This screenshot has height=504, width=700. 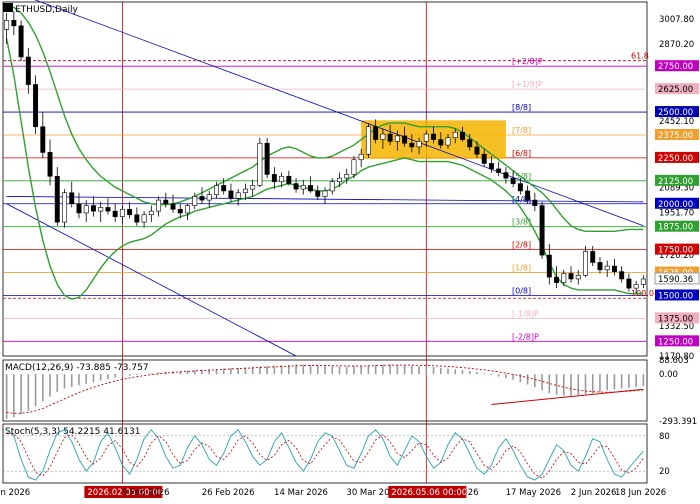 I want to click on price-tag-label-6: 2000.00, so click(x=675, y=205).